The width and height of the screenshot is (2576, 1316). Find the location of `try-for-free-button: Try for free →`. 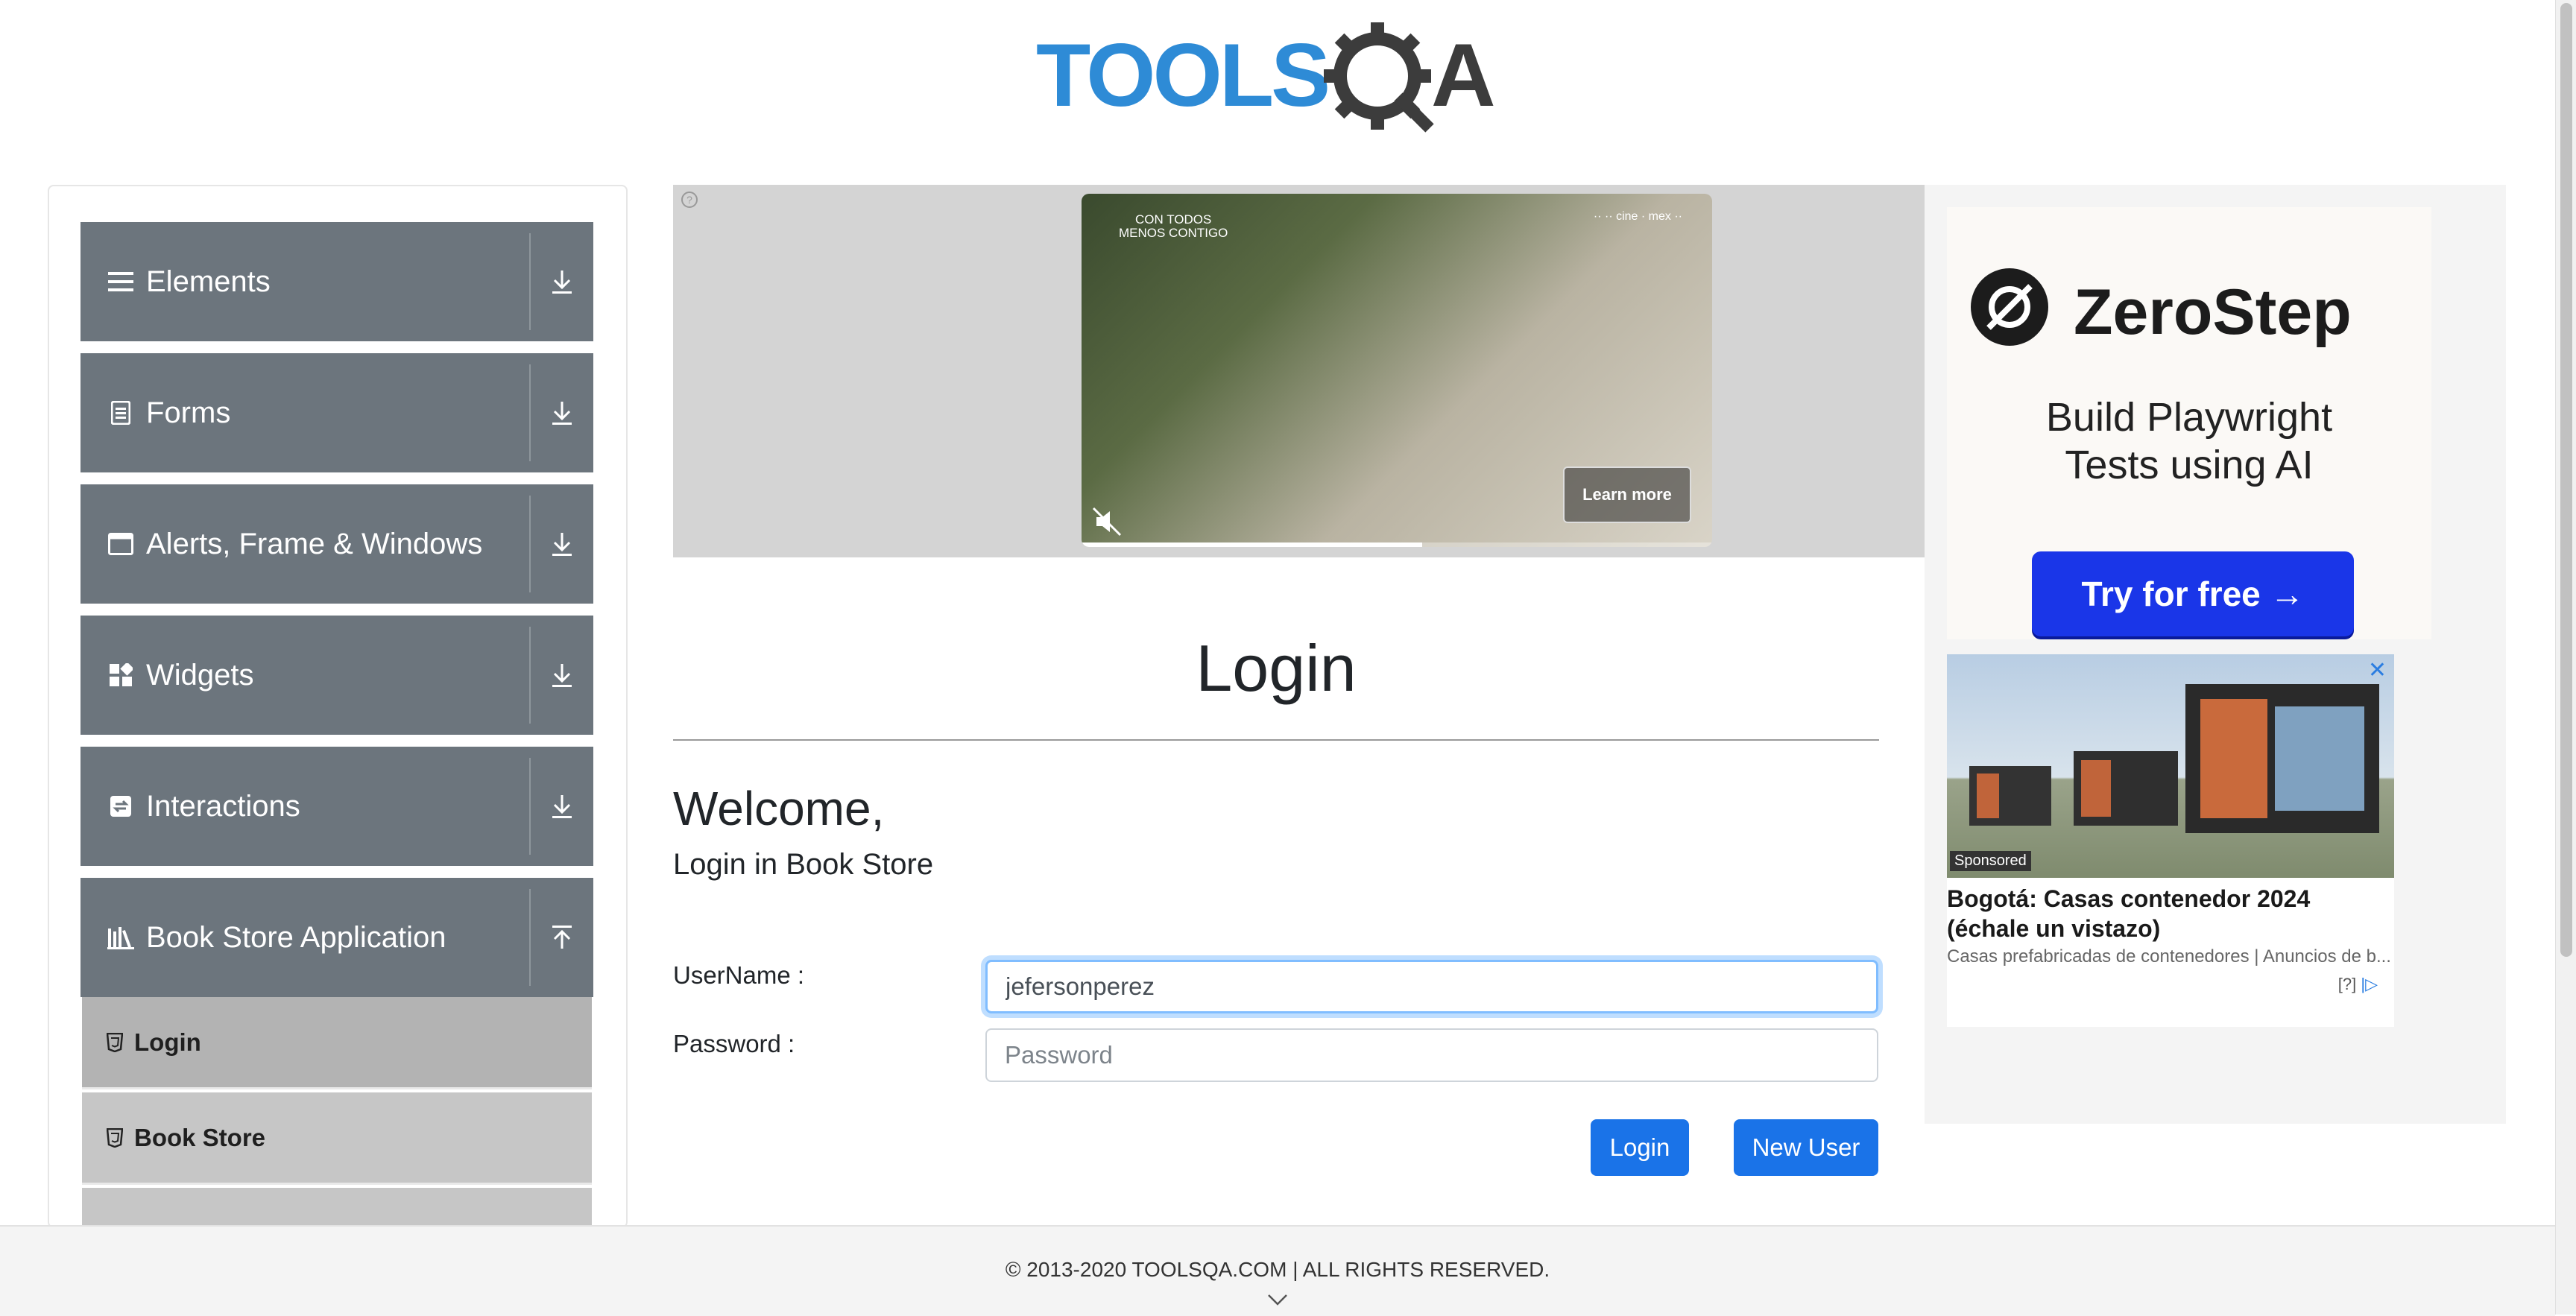

try-for-free-button: Try for free → is located at coordinates (2193, 593).